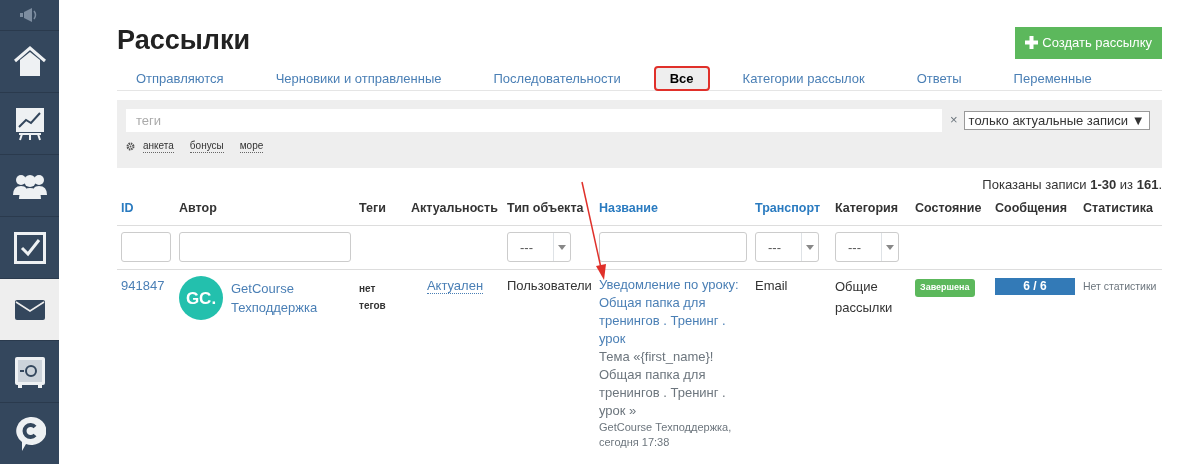  Describe the element at coordinates (184, 40) in the screenshot. I see `page-title: Рассылки` at that location.